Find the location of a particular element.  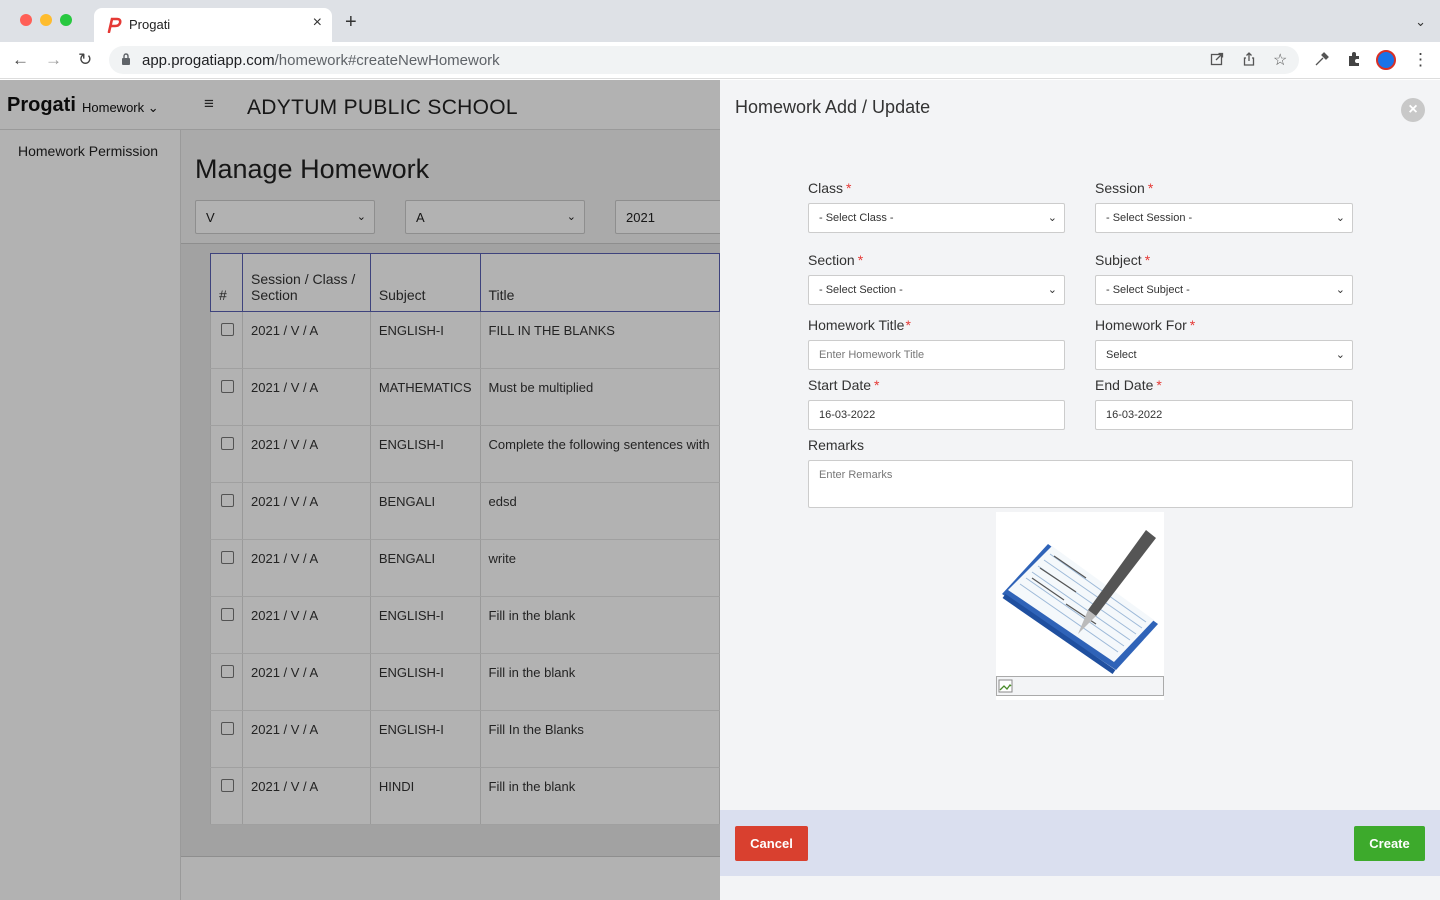

share-icon is located at coordinates (1249, 59).